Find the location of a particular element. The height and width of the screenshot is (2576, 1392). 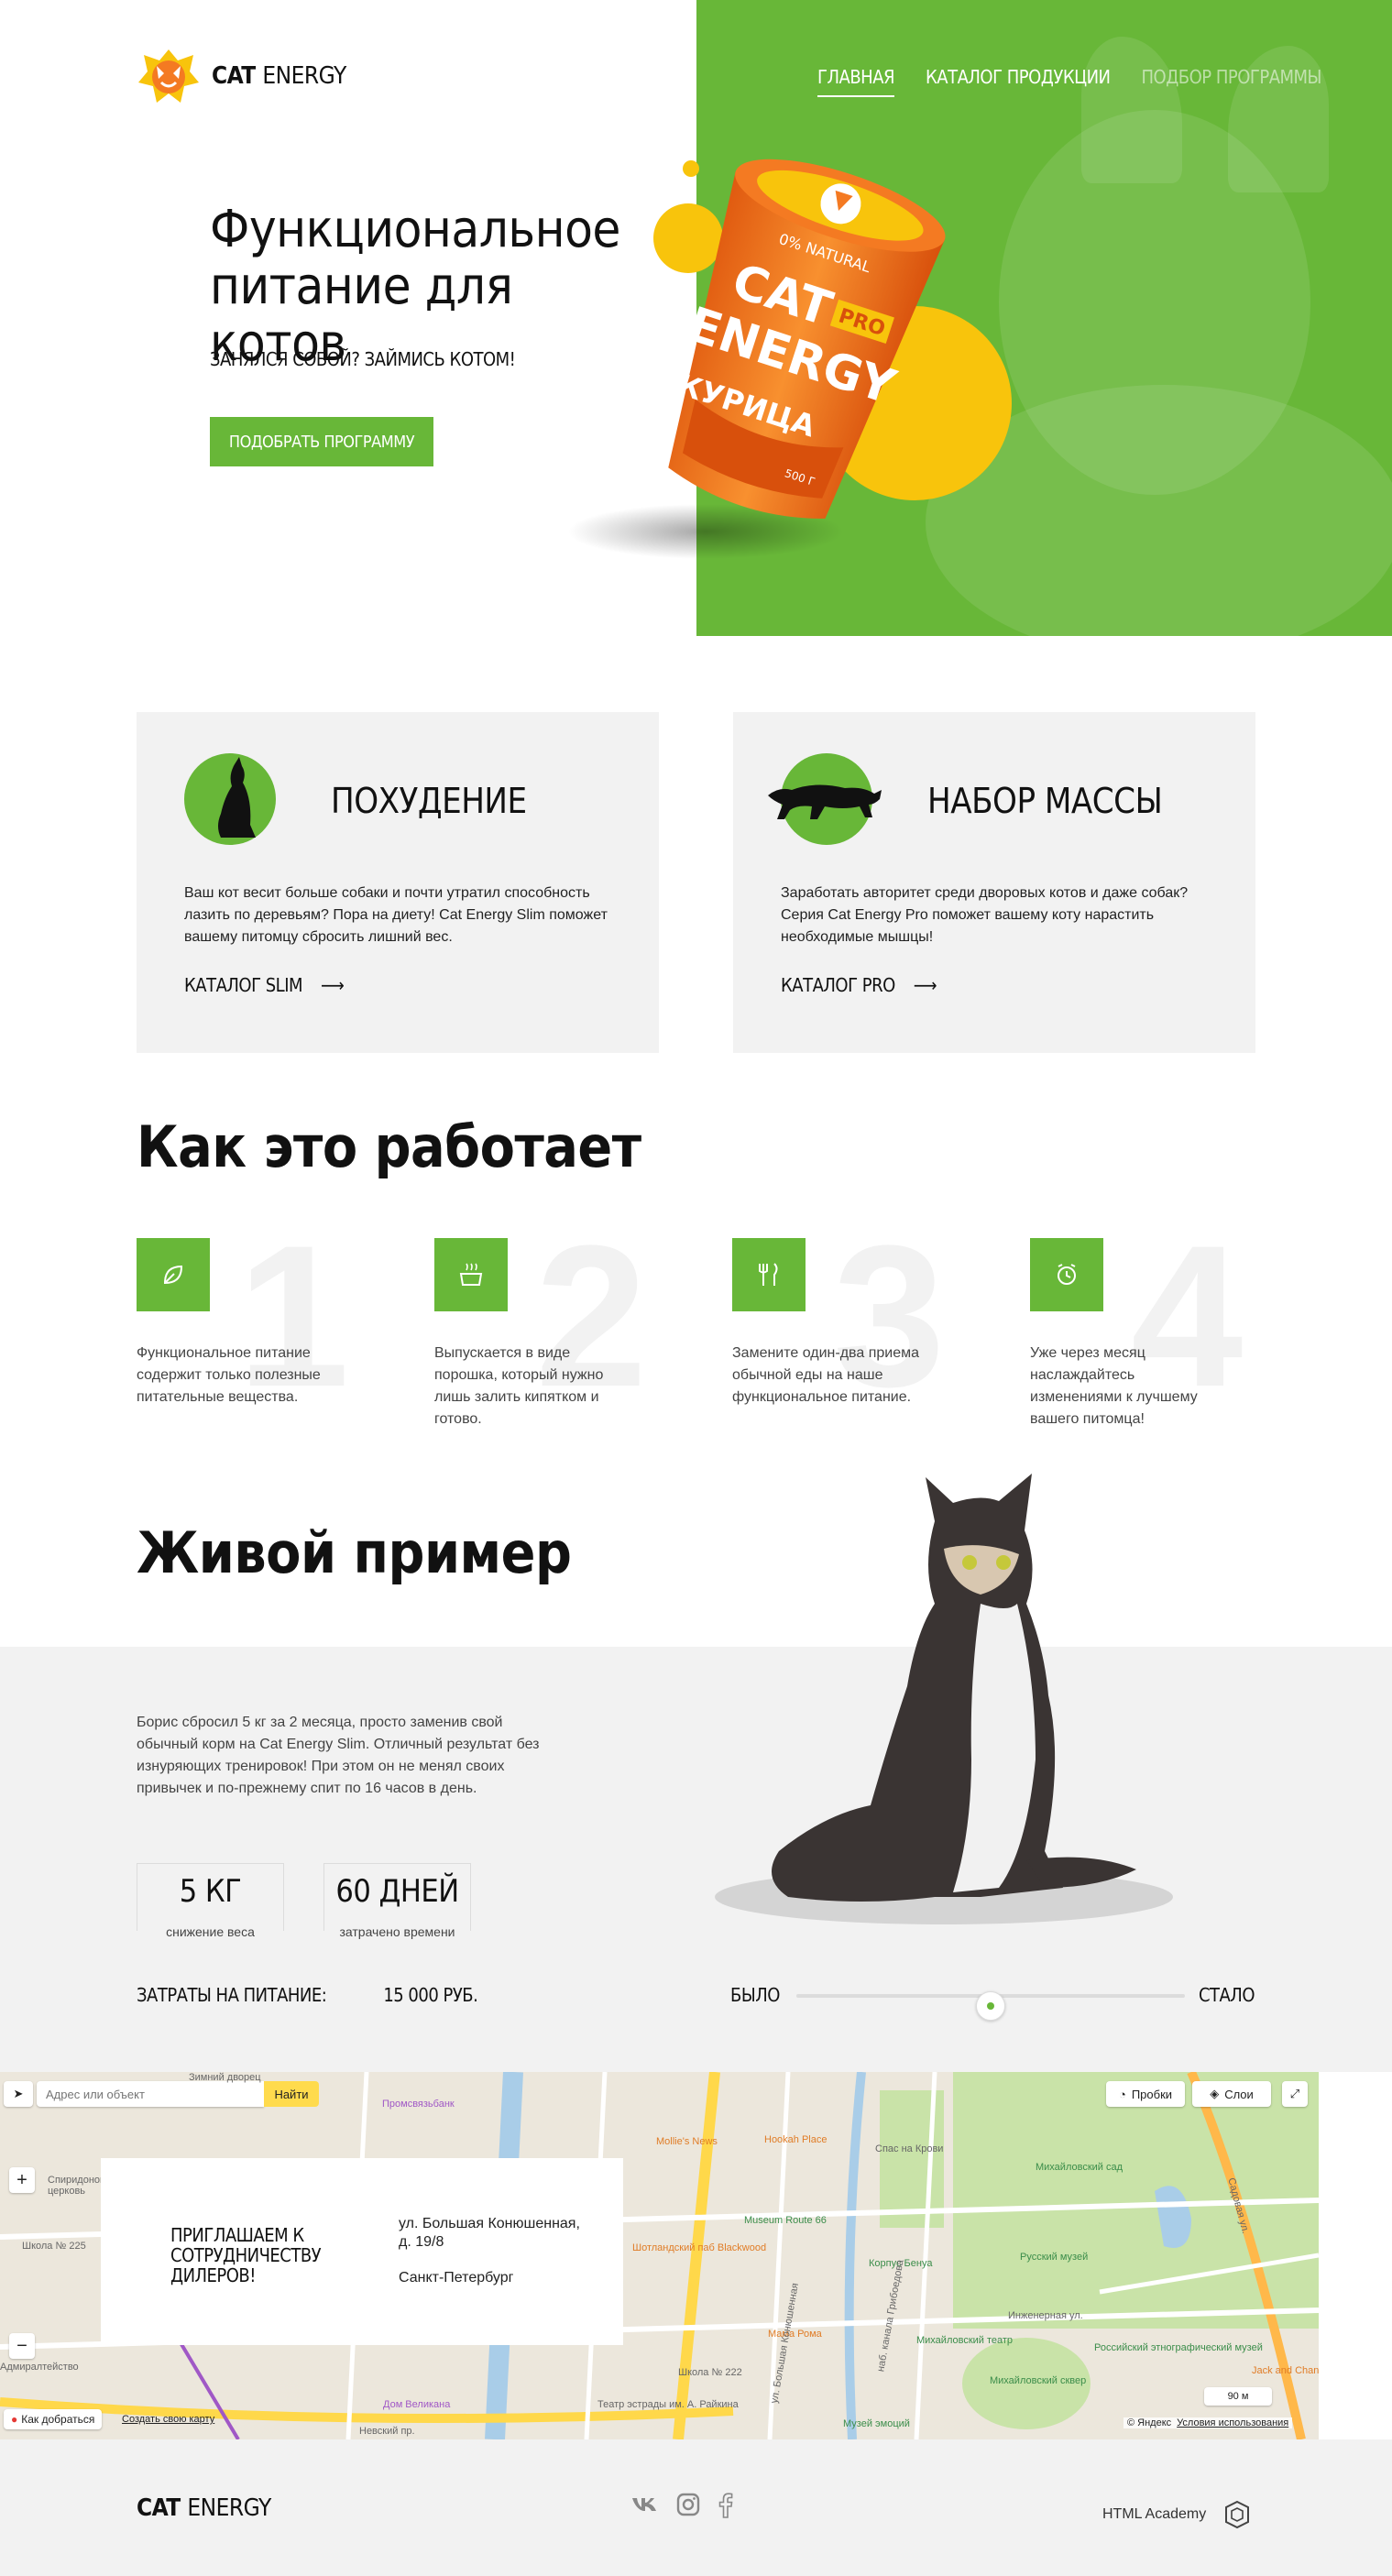

costs-value: 15 000 РУБ. is located at coordinates (431, 1995).